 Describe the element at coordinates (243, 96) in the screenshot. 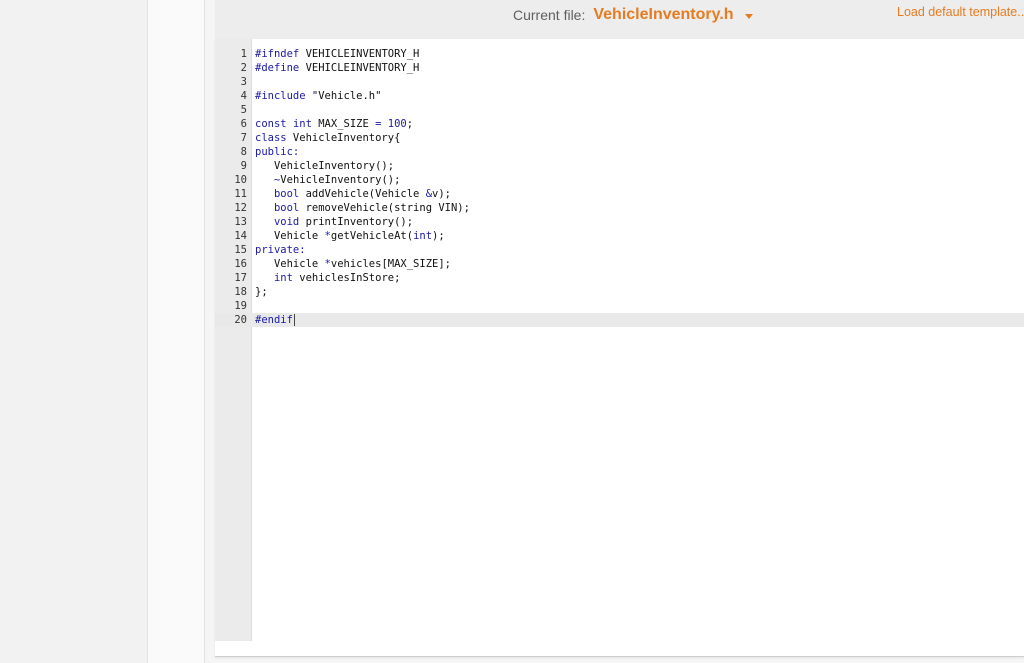

I see `line-number: 4` at that location.